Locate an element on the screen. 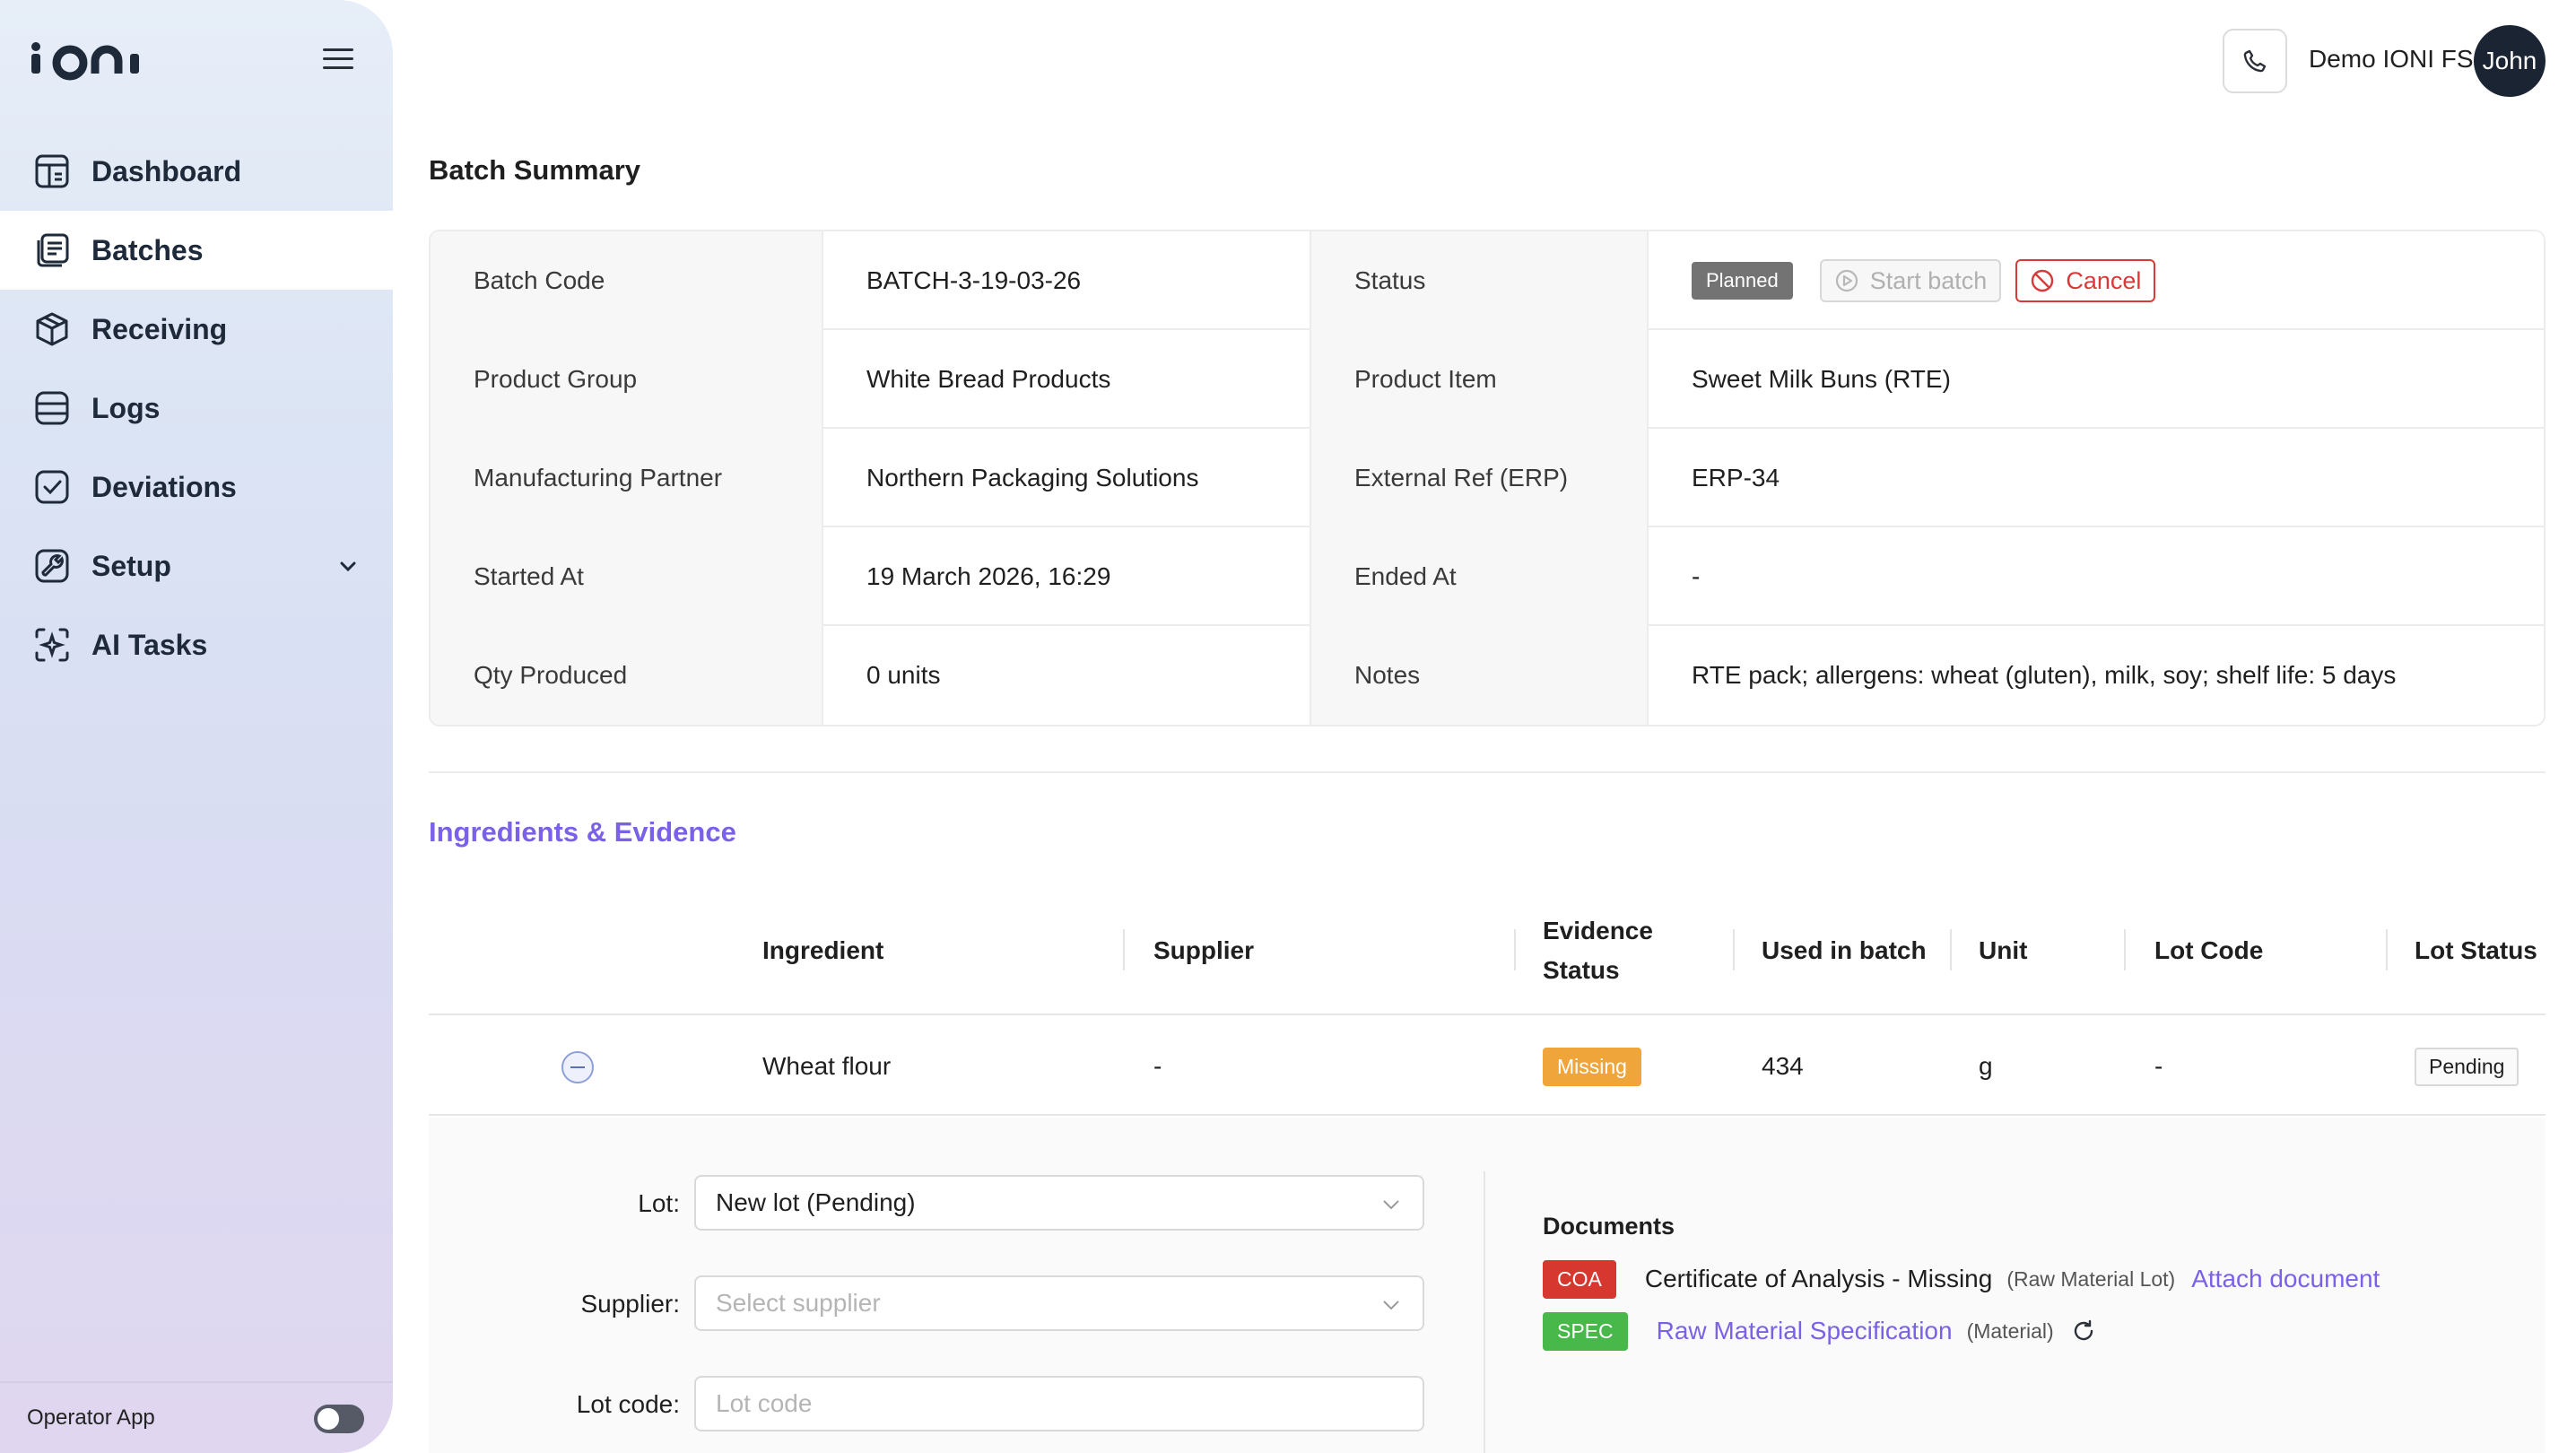  supplier-select-placeholder: Select supplier is located at coordinates (798, 1303).